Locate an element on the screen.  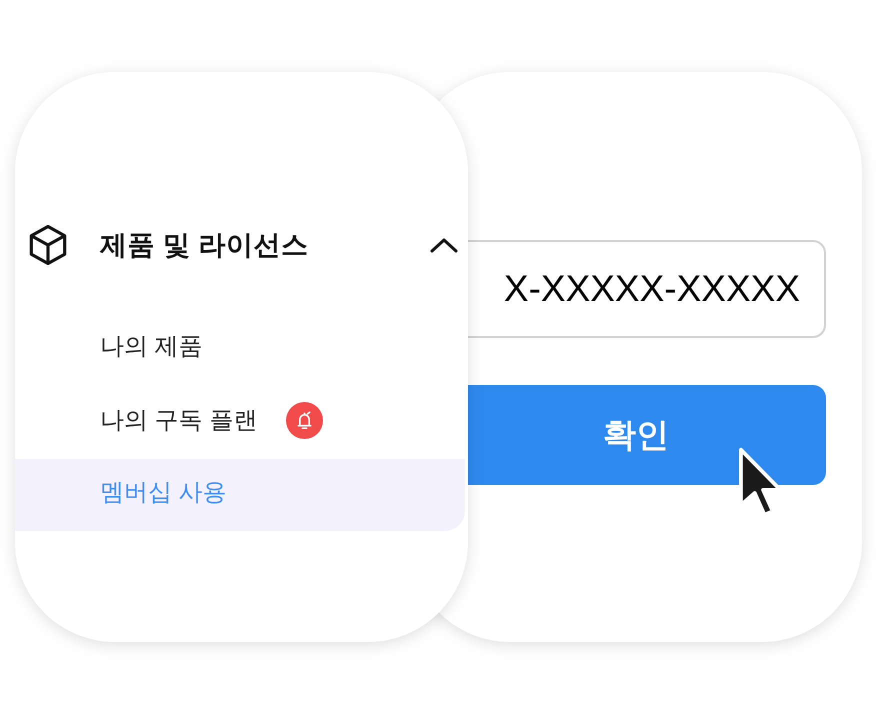
chevron-up-icon is located at coordinates (444, 245).